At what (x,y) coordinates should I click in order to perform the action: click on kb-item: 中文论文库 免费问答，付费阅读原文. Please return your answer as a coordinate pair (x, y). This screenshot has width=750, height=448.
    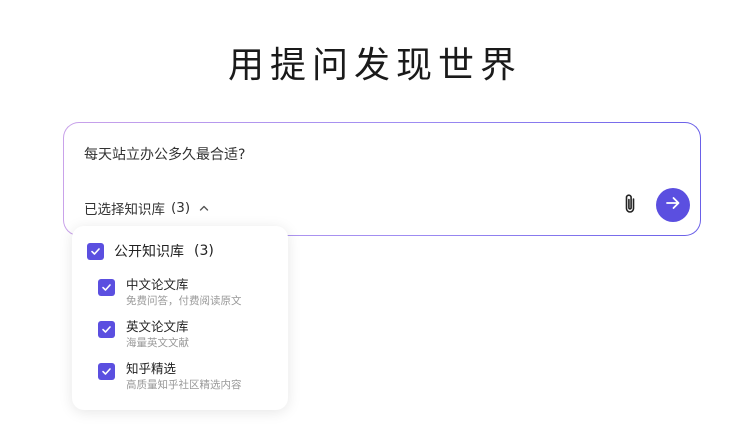
    Looking at the image, I should click on (170, 292).